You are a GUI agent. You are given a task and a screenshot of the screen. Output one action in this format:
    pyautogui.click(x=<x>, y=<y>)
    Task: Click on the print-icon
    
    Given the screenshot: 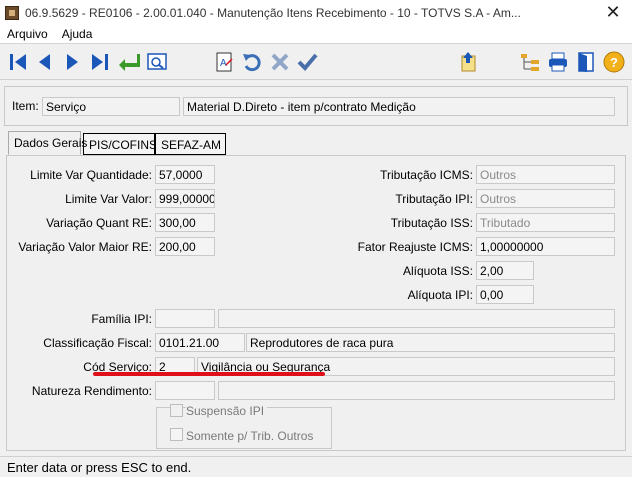 What is the action you would take?
    pyautogui.click(x=558, y=62)
    